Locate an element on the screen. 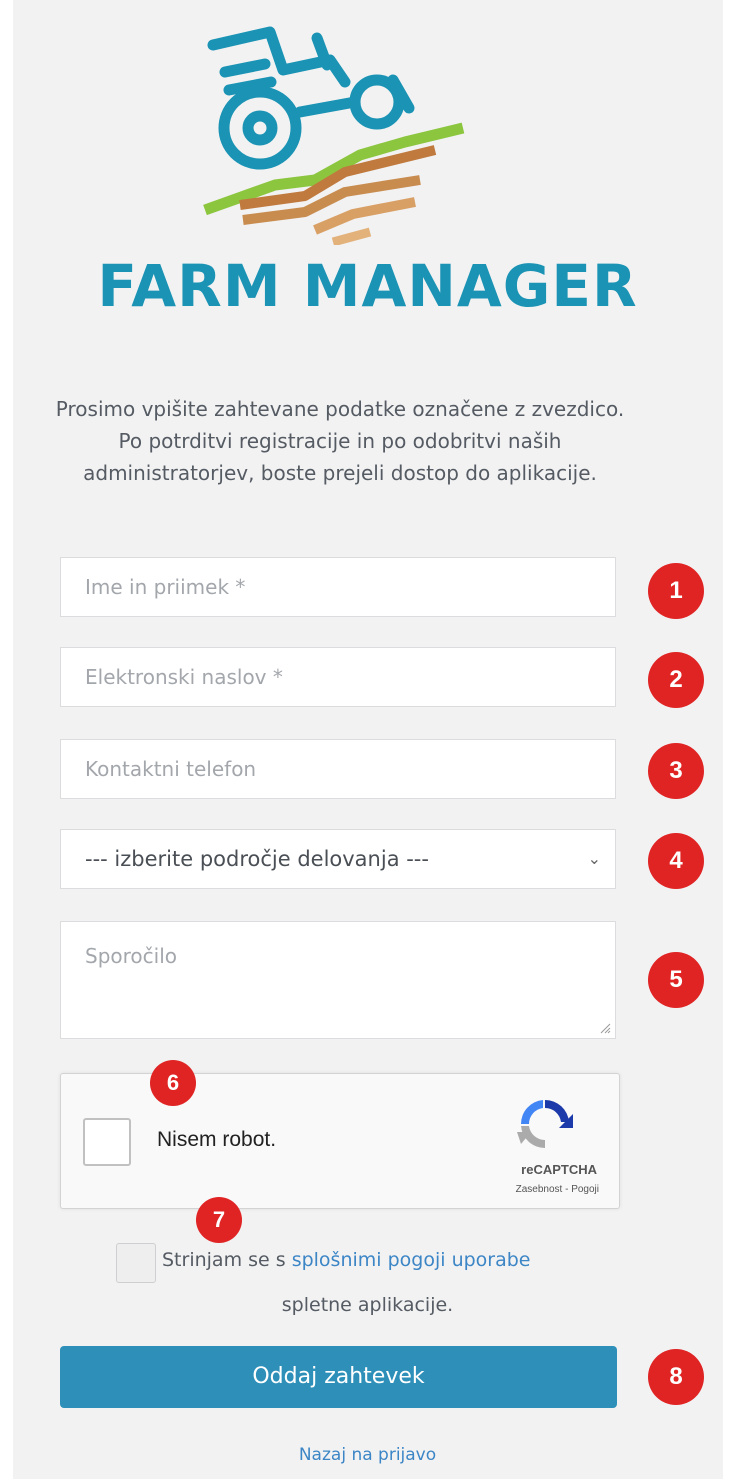  submit-button: Oddaj zahtevek is located at coordinates (338, 1377).